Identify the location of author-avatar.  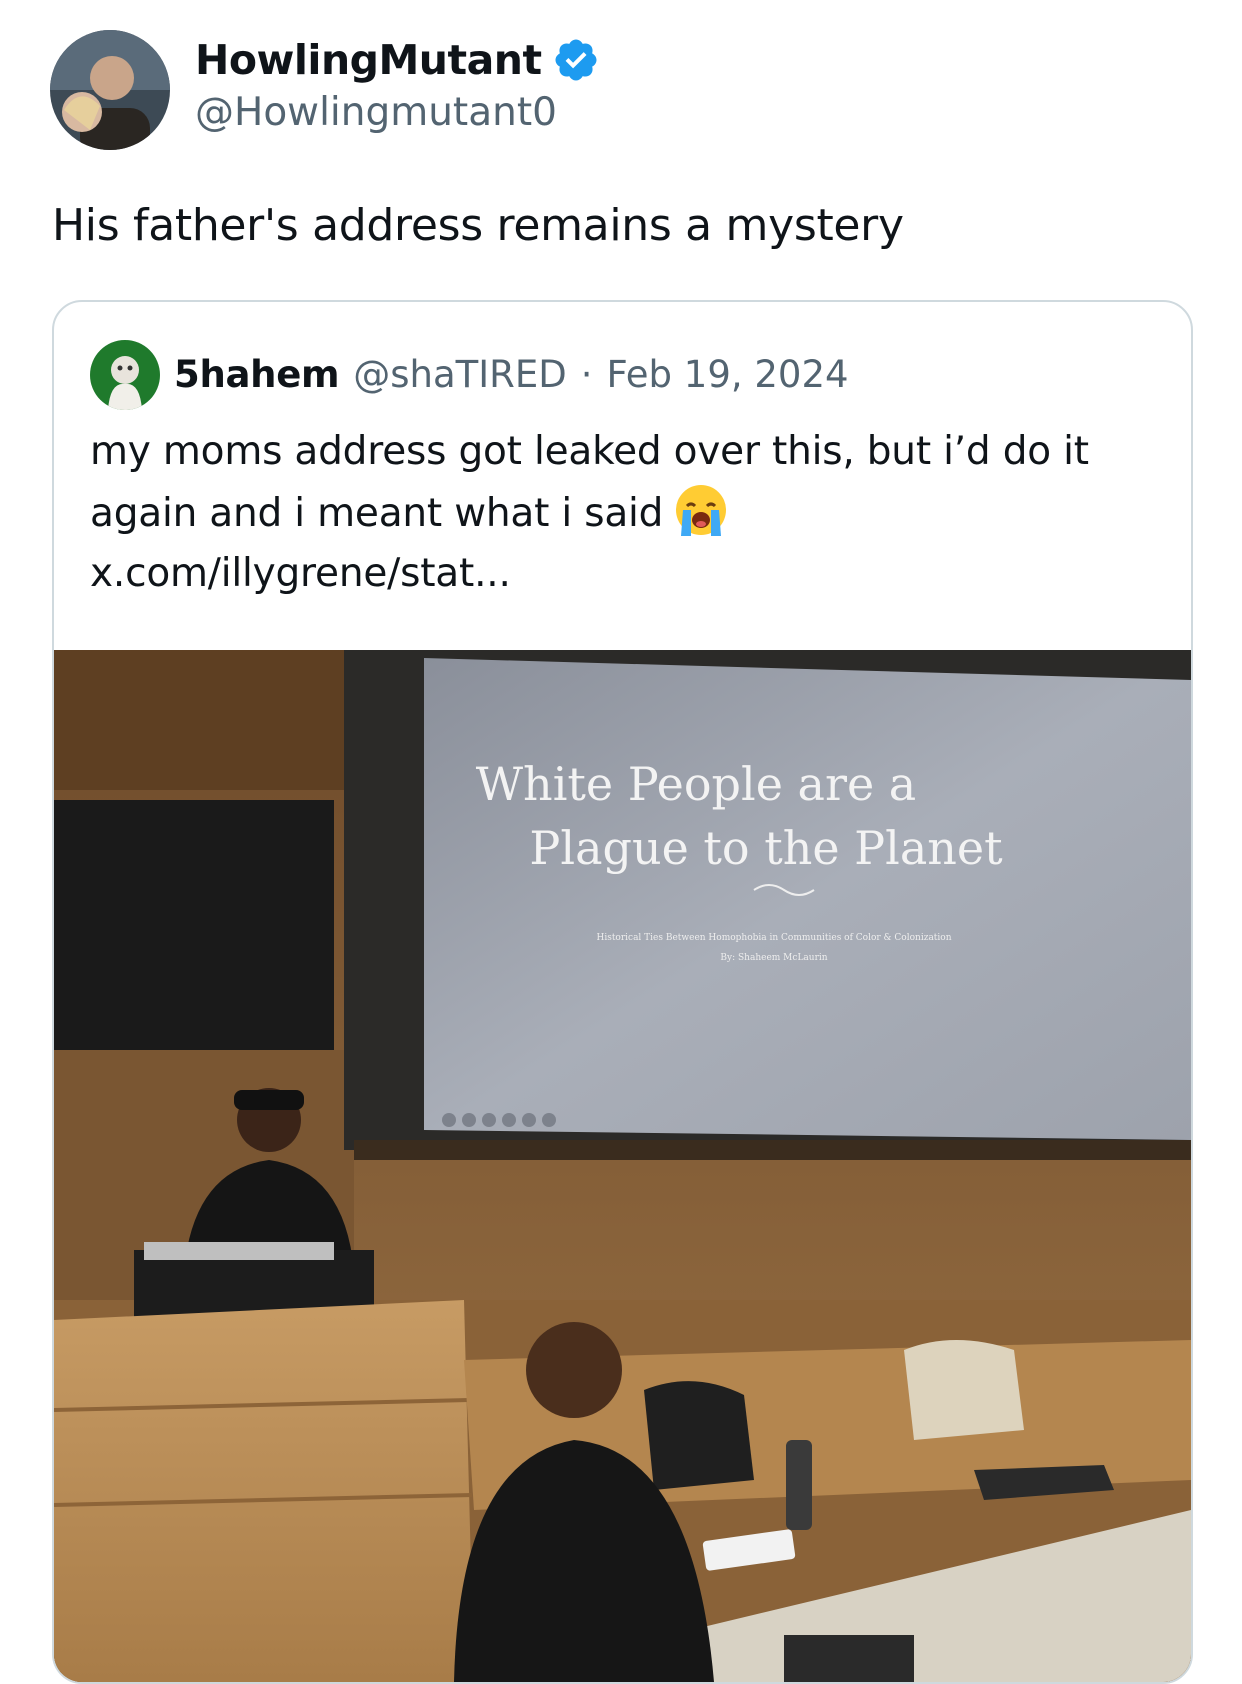
(110, 90).